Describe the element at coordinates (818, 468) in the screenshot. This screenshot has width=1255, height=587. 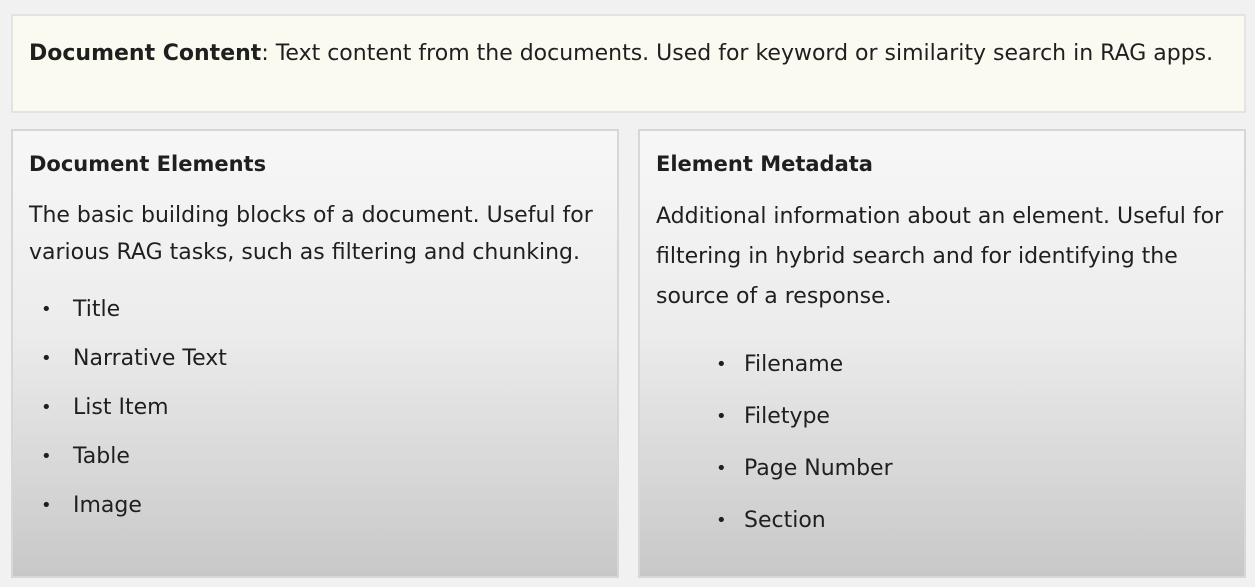
I see `list-item-label: Page Number` at that location.